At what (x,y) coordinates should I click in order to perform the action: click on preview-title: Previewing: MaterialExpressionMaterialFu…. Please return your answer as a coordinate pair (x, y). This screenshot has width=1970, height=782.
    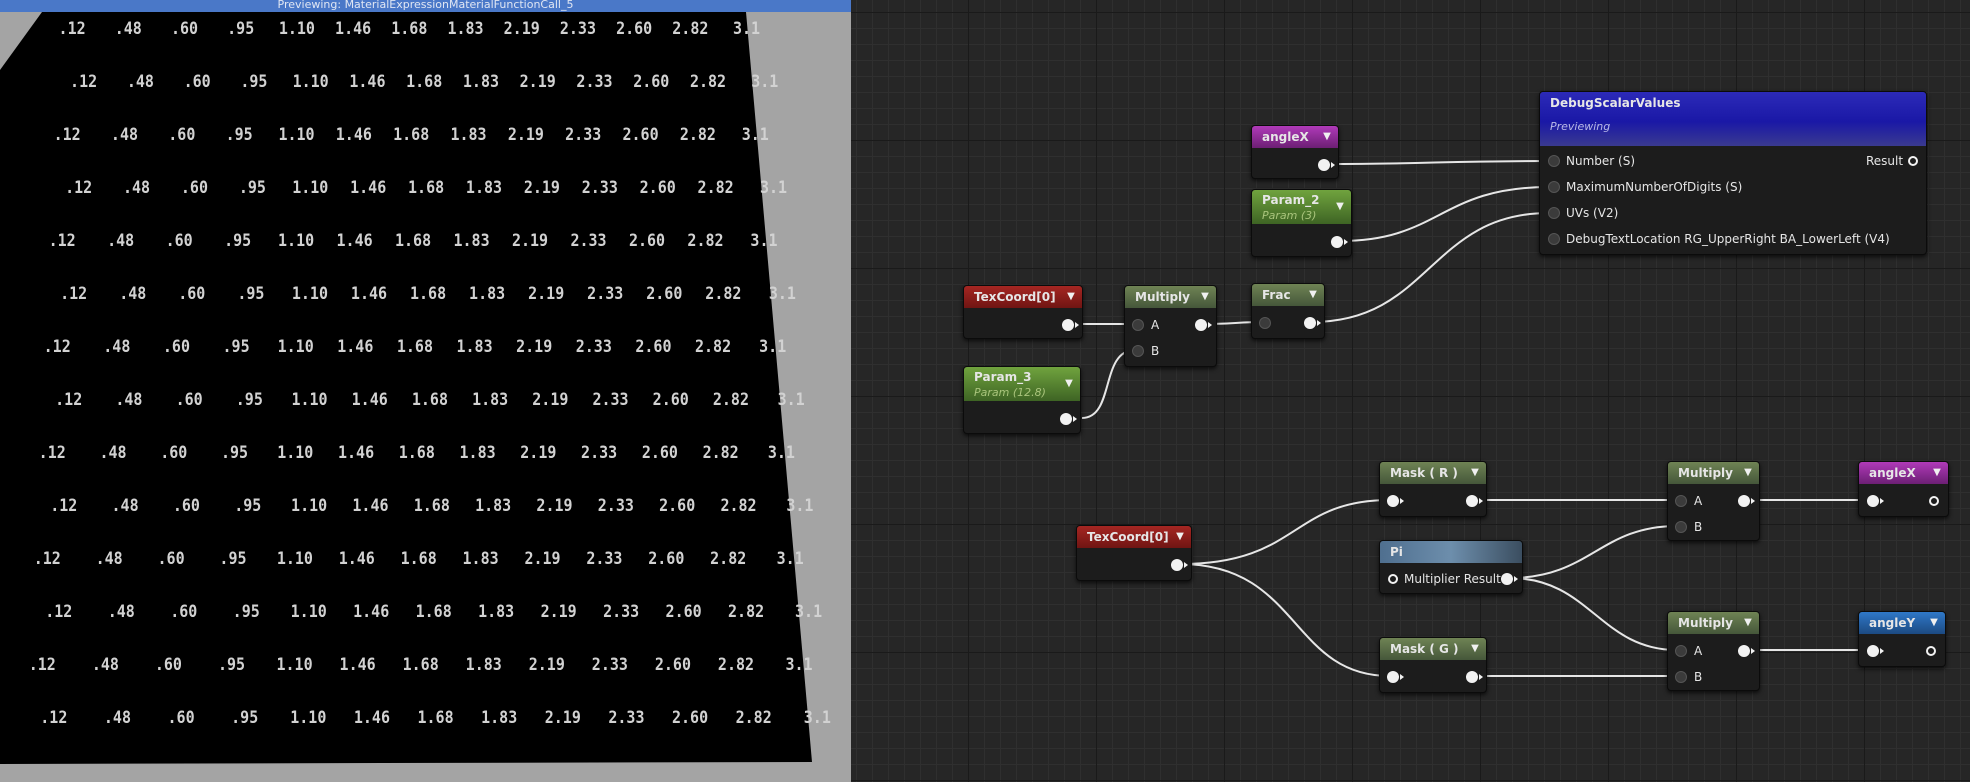
    Looking at the image, I should click on (425, 5).